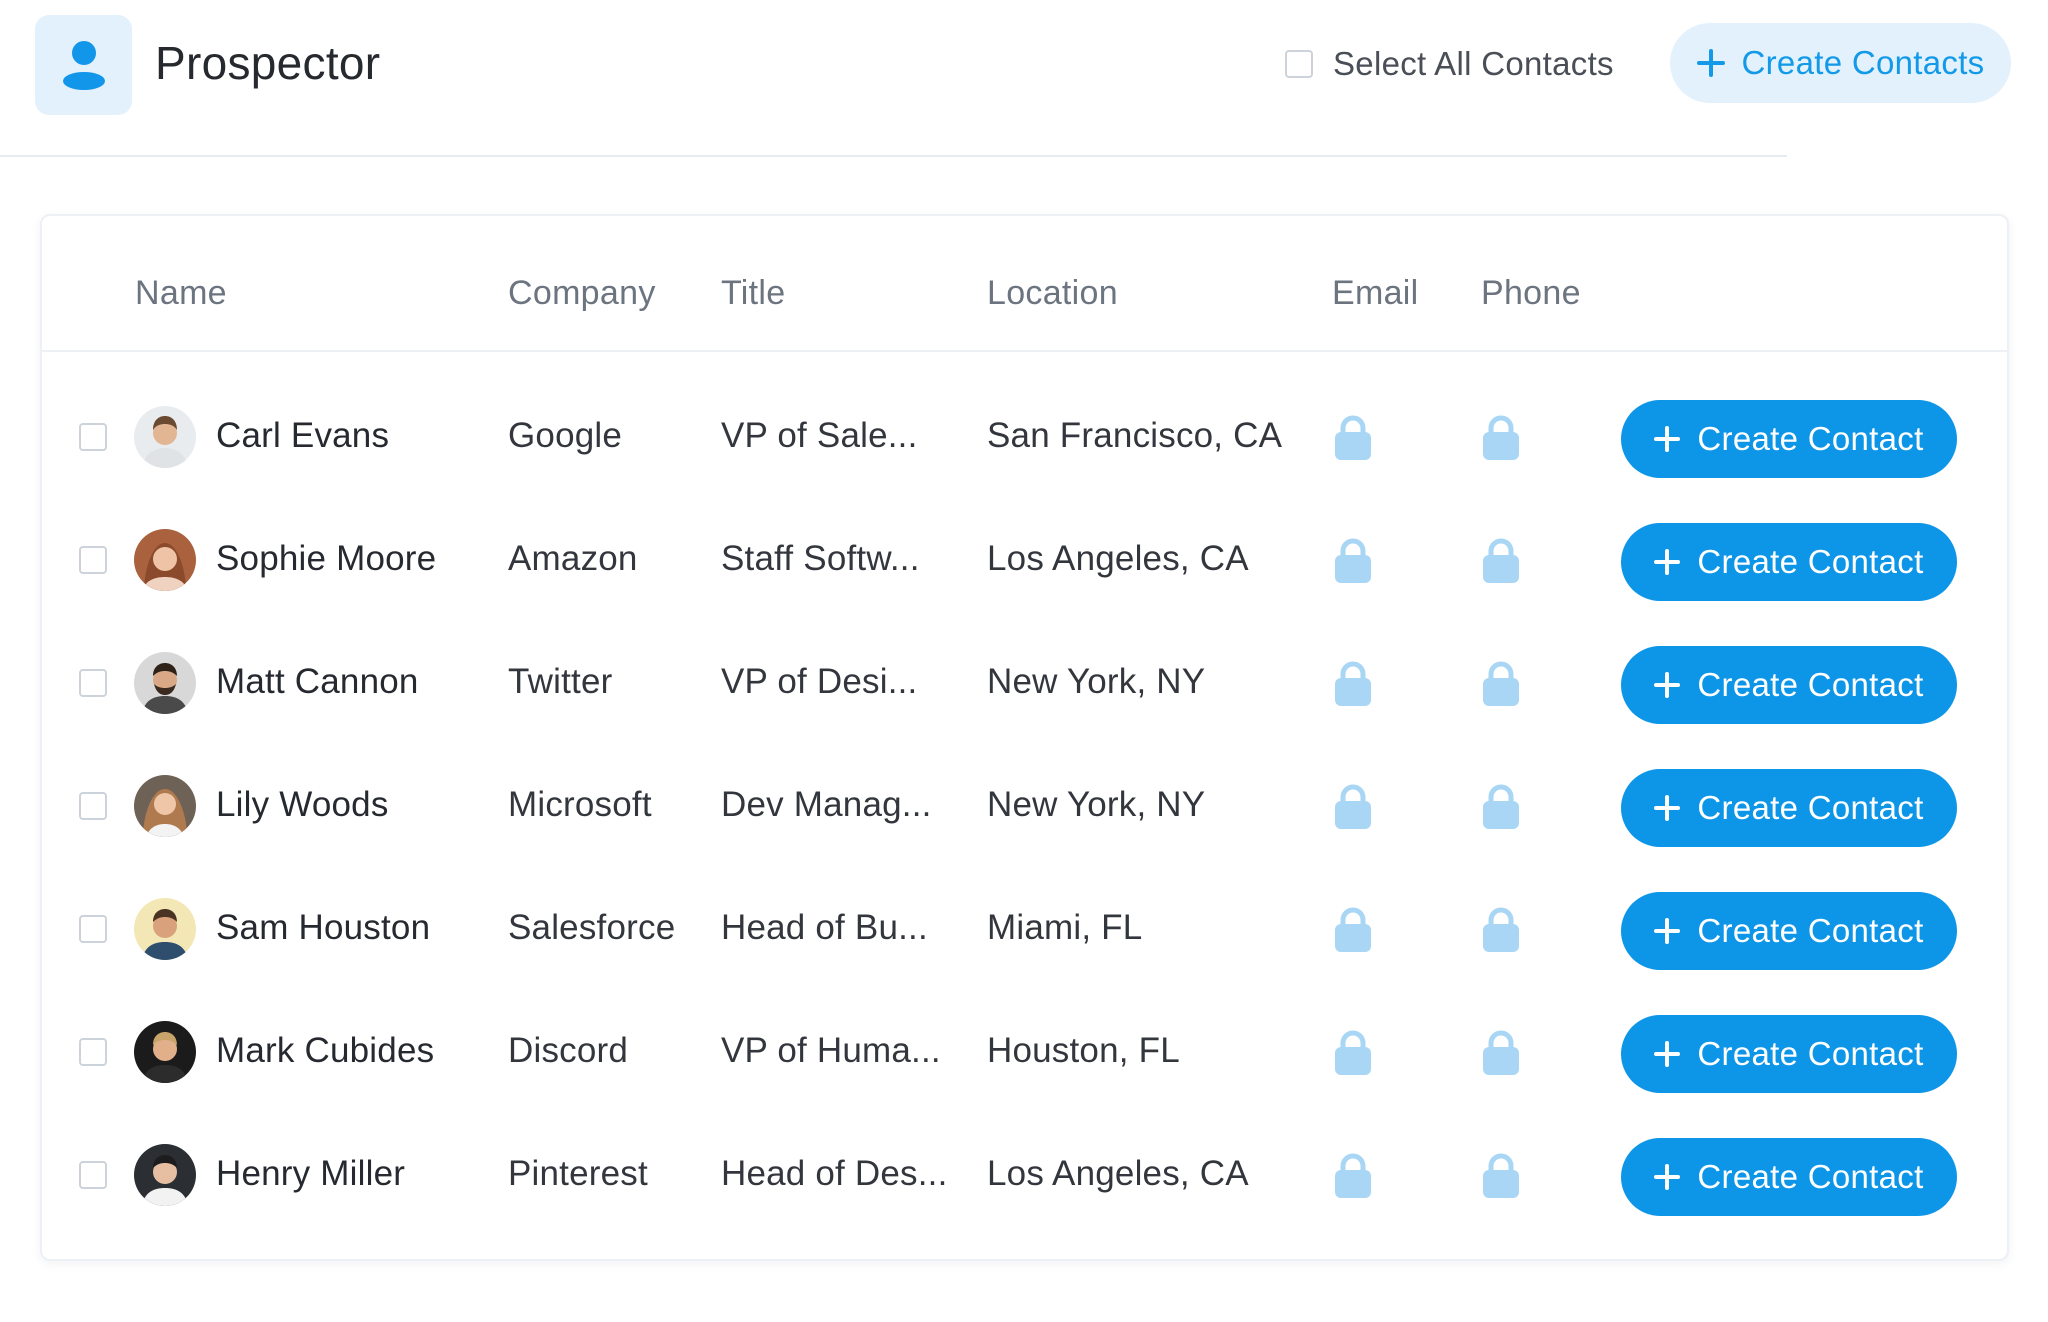 The width and height of the screenshot is (2048, 1322). Describe the element at coordinates (565, 435) in the screenshot. I see `contact-company: Google` at that location.